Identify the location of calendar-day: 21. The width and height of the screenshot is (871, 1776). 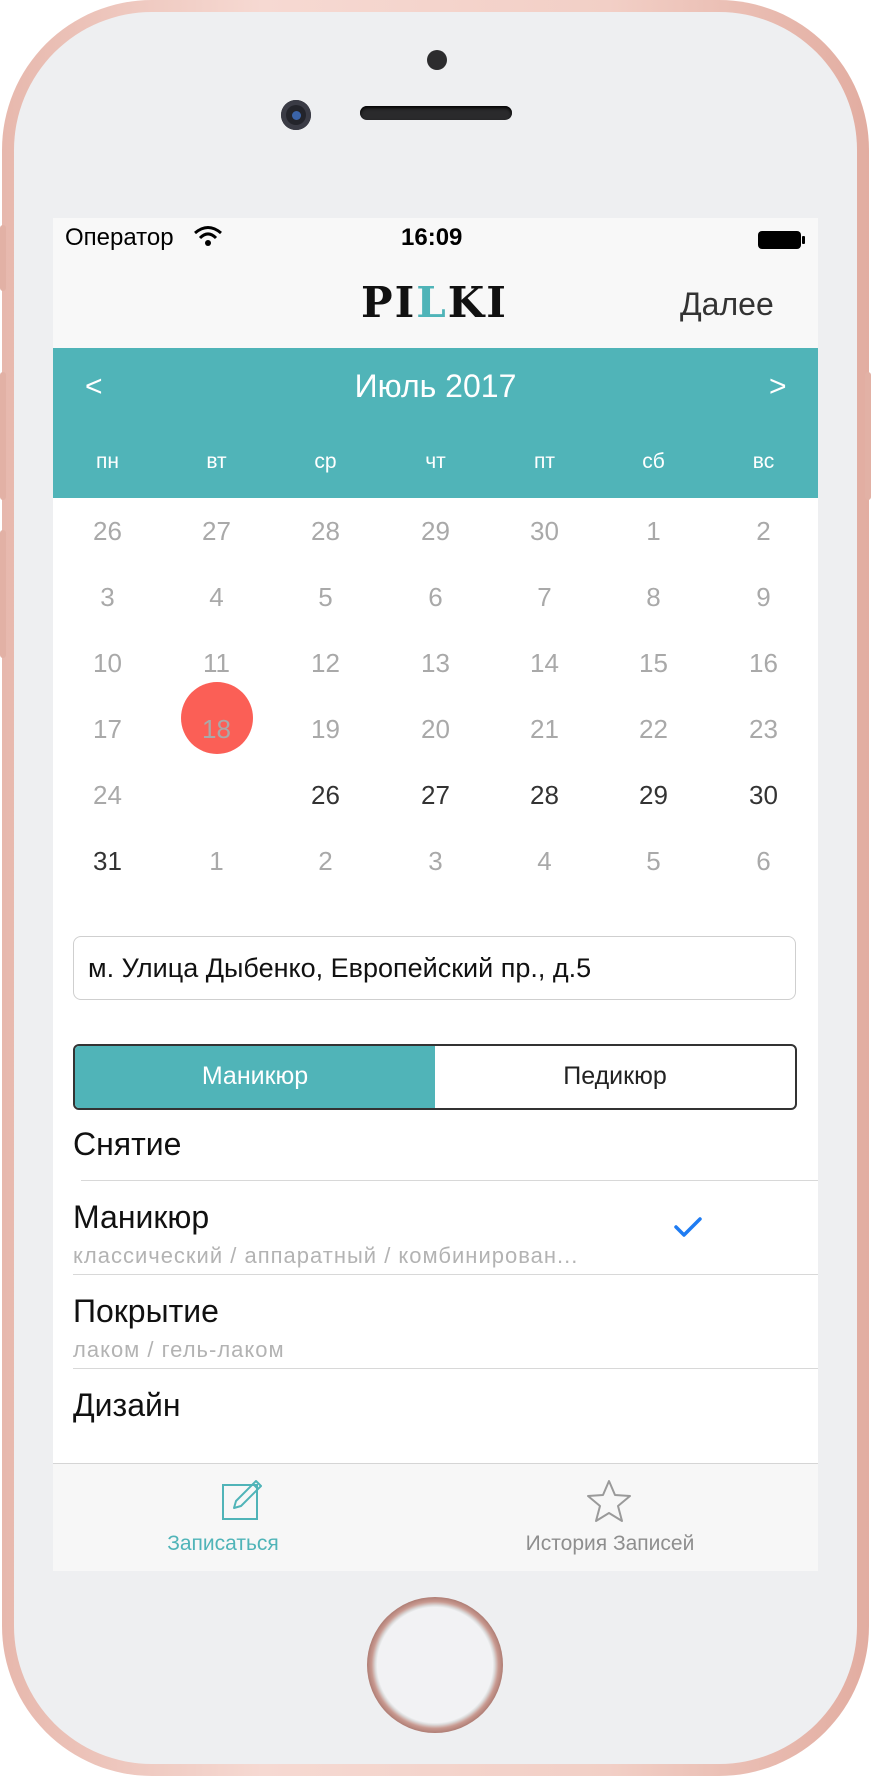
(544, 729).